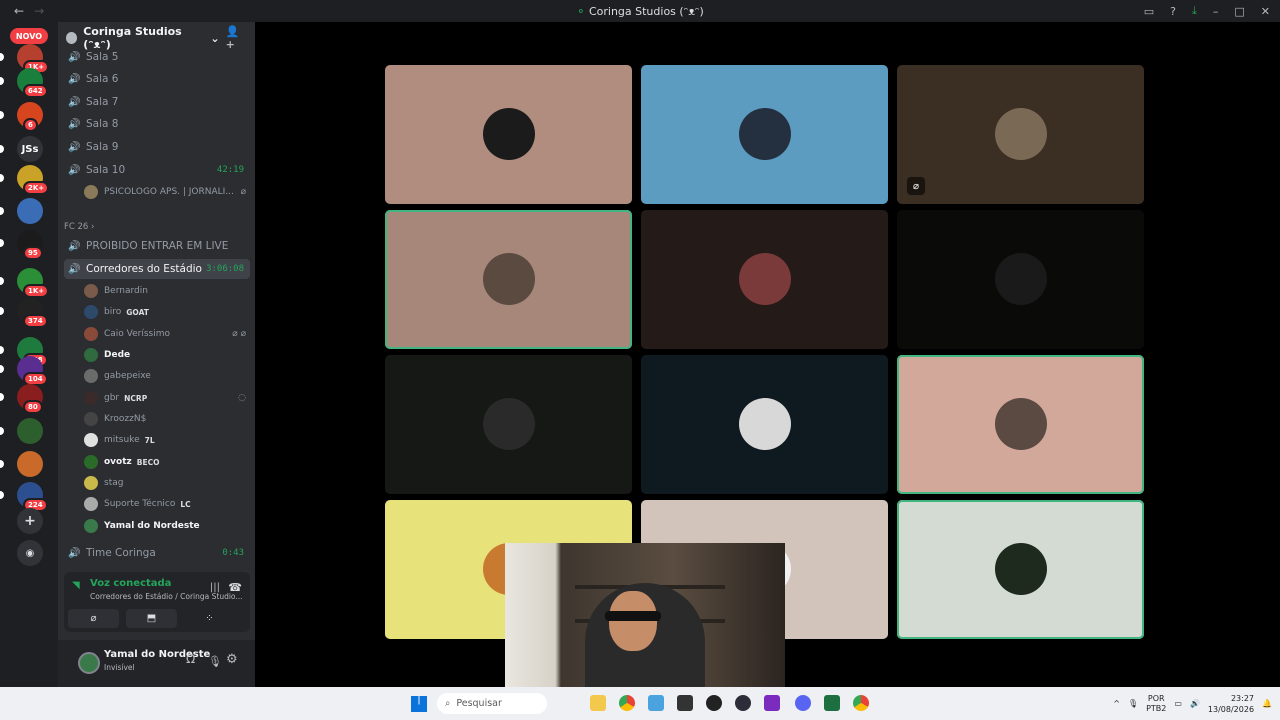 The height and width of the screenshot is (720, 1280). I want to click on member-name: Yamal do Nordeste, so click(152, 526).